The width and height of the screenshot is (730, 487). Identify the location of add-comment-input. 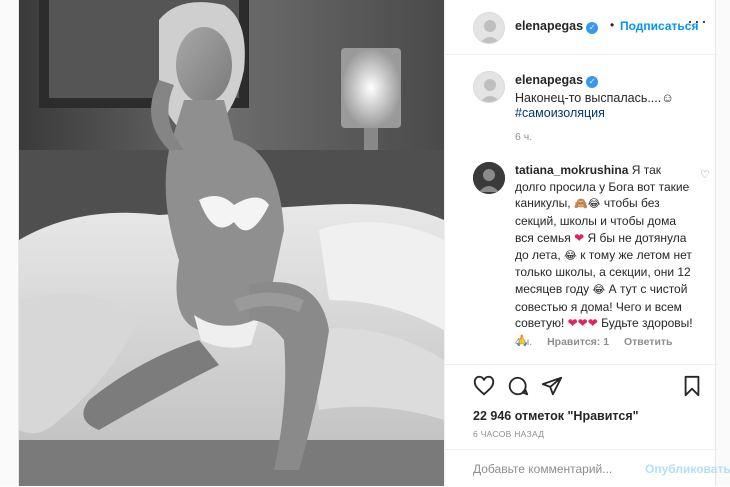
(553, 469).